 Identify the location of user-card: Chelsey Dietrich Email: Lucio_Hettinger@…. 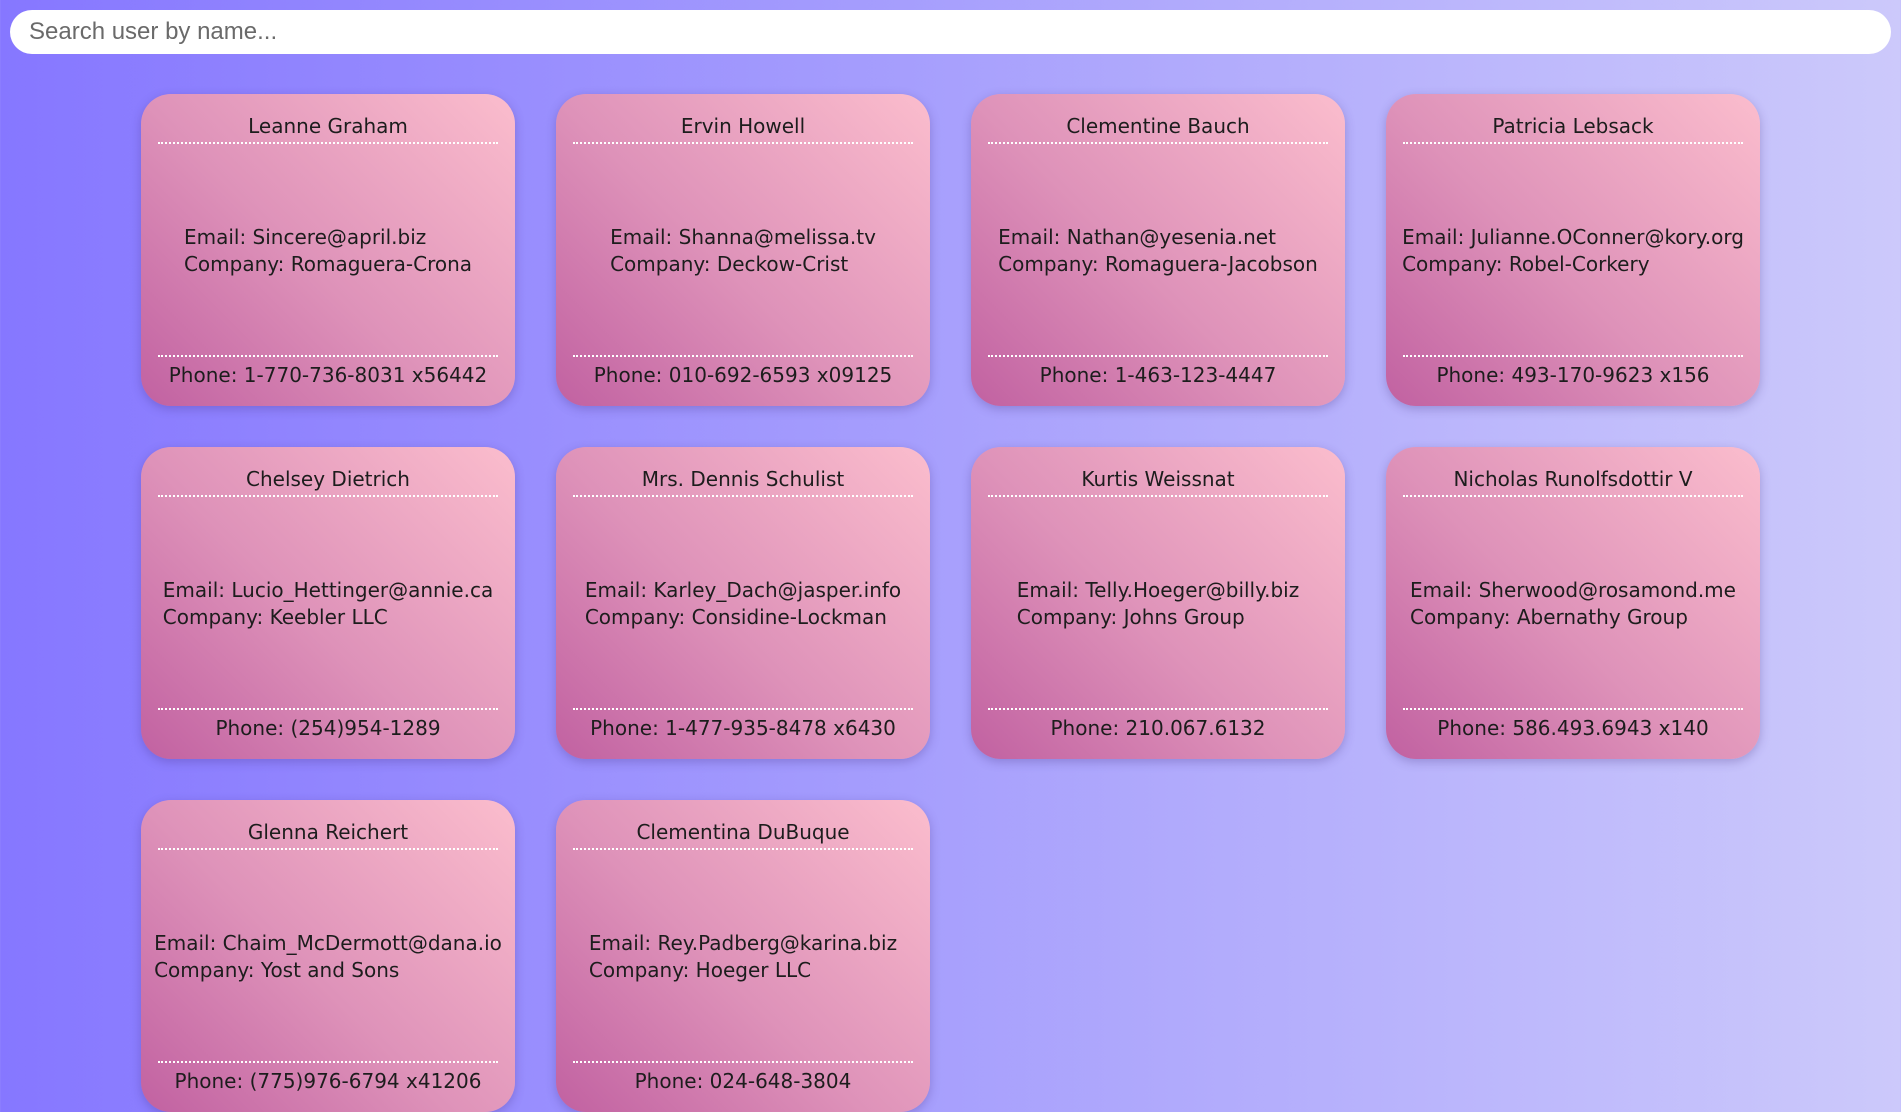
(328, 603).